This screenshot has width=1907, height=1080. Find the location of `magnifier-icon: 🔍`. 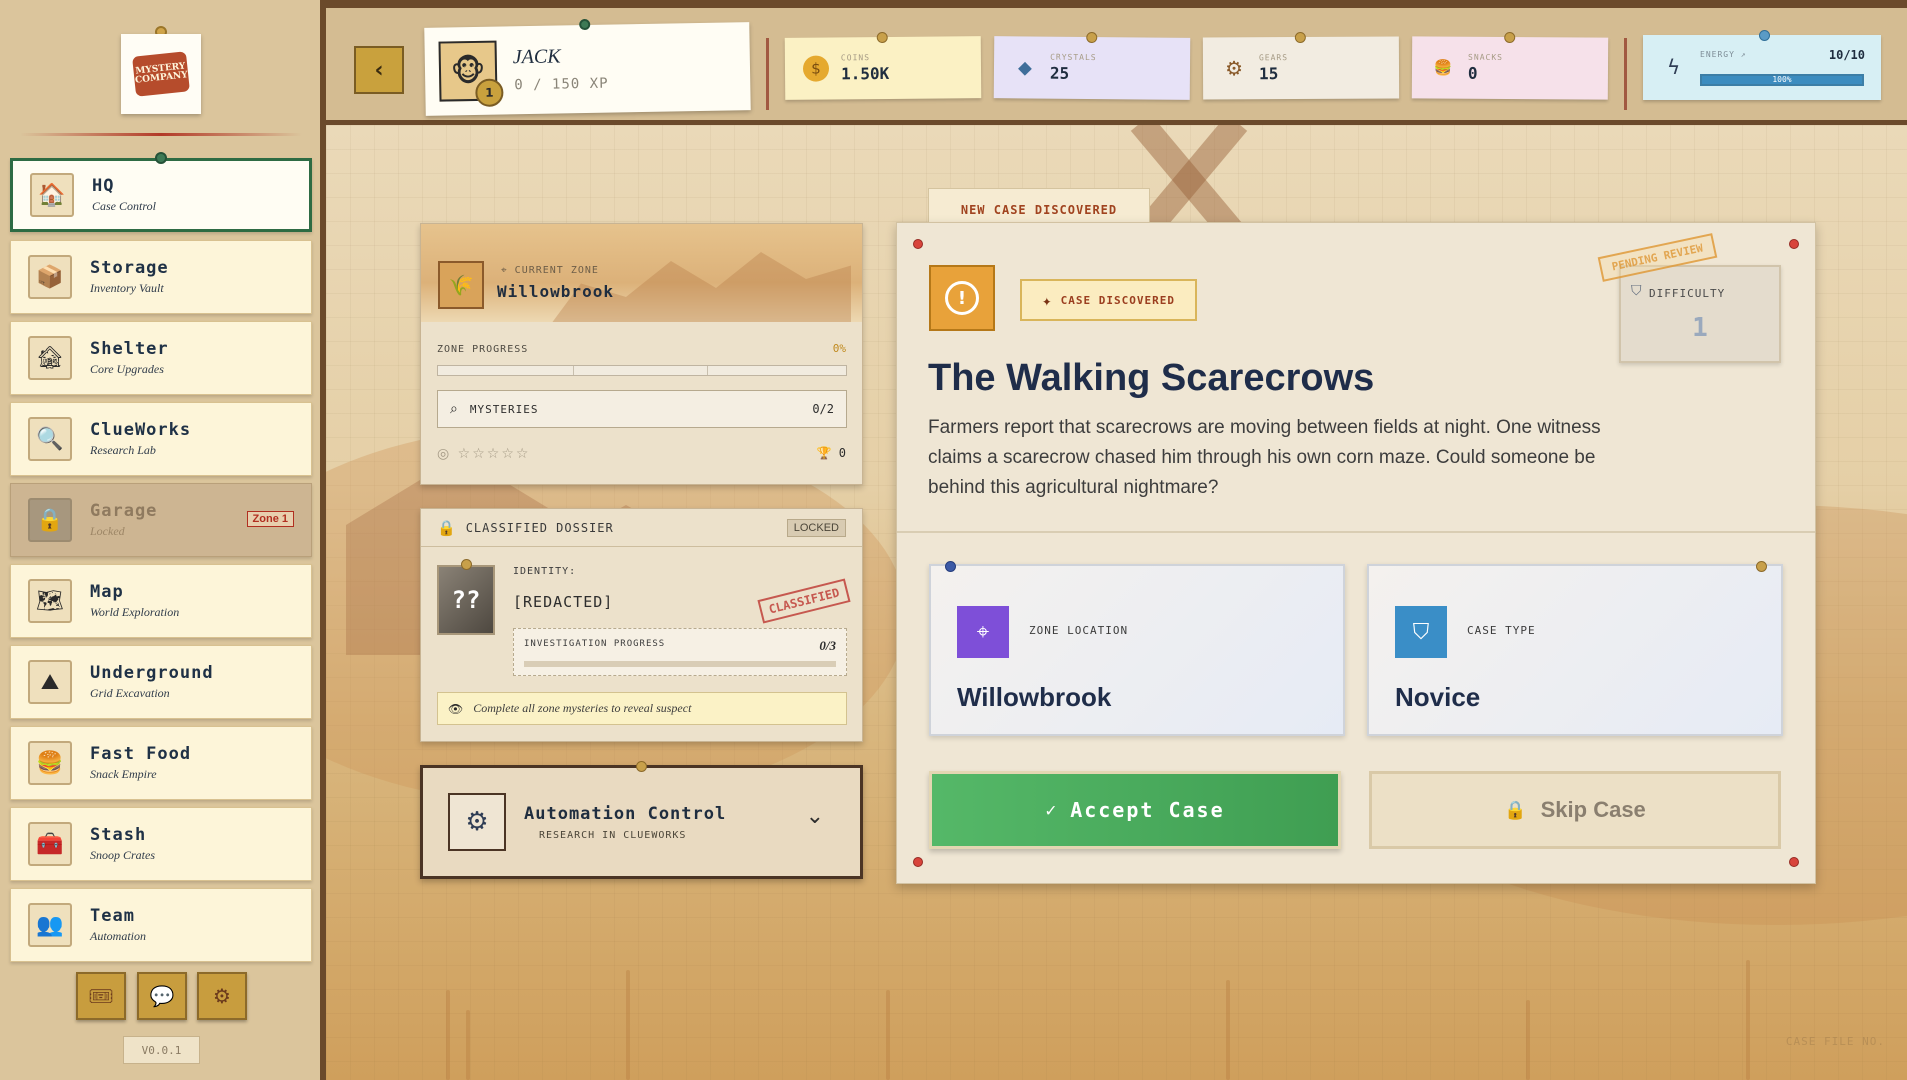

magnifier-icon: 🔍 is located at coordinates (50, 439).